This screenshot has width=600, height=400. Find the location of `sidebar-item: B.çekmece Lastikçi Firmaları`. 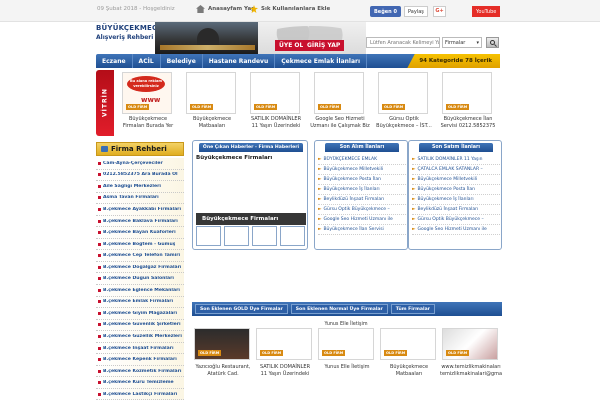

sidebar-item: B.çekmece Lastikçi Firmaları is located at coordinates (140, 394).